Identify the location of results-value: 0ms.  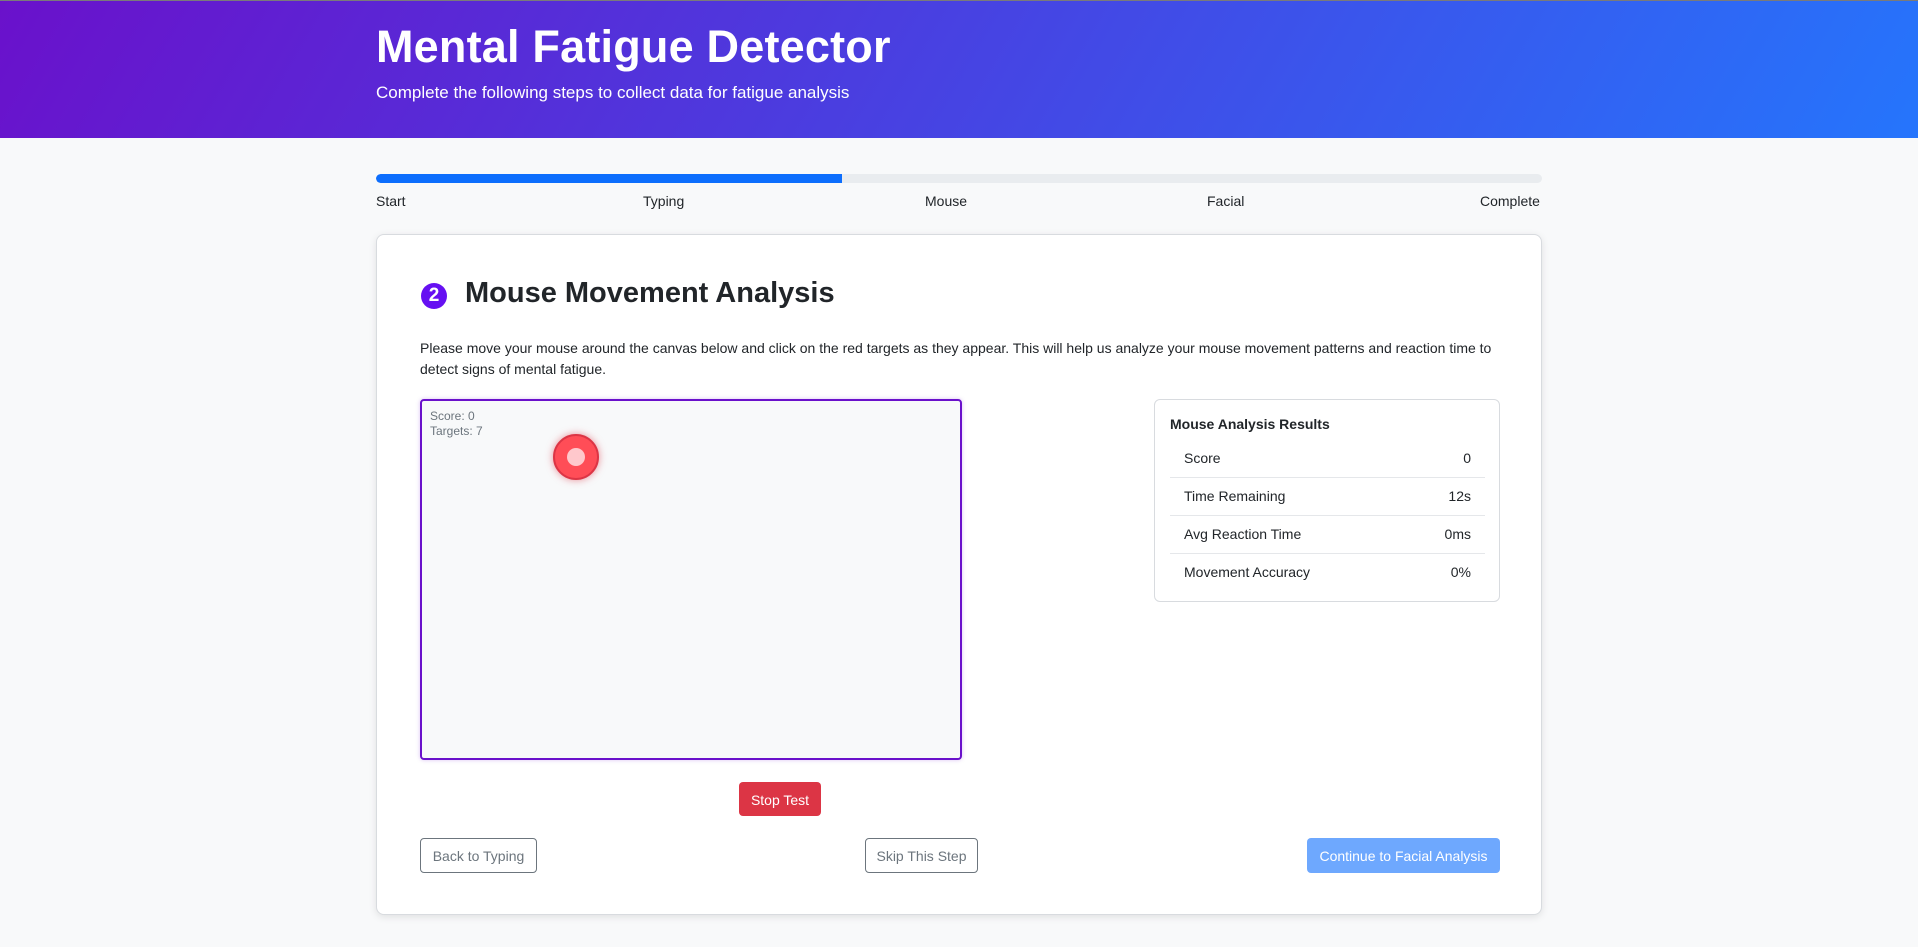
(1457, 534).